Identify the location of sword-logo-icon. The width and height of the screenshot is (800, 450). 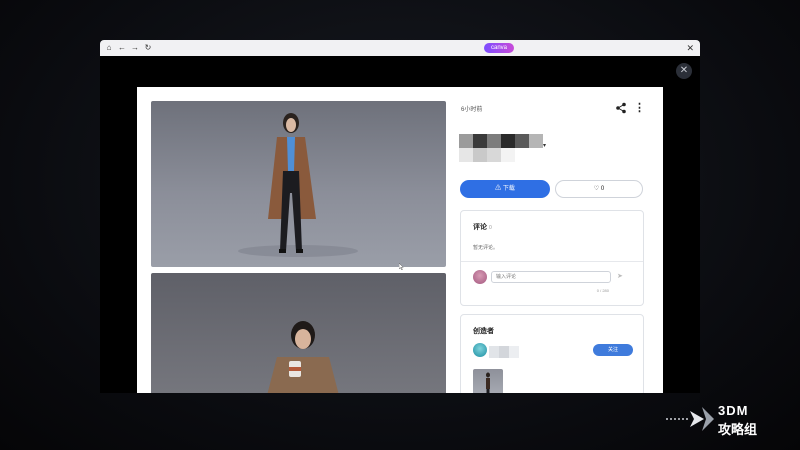
(690, 419).